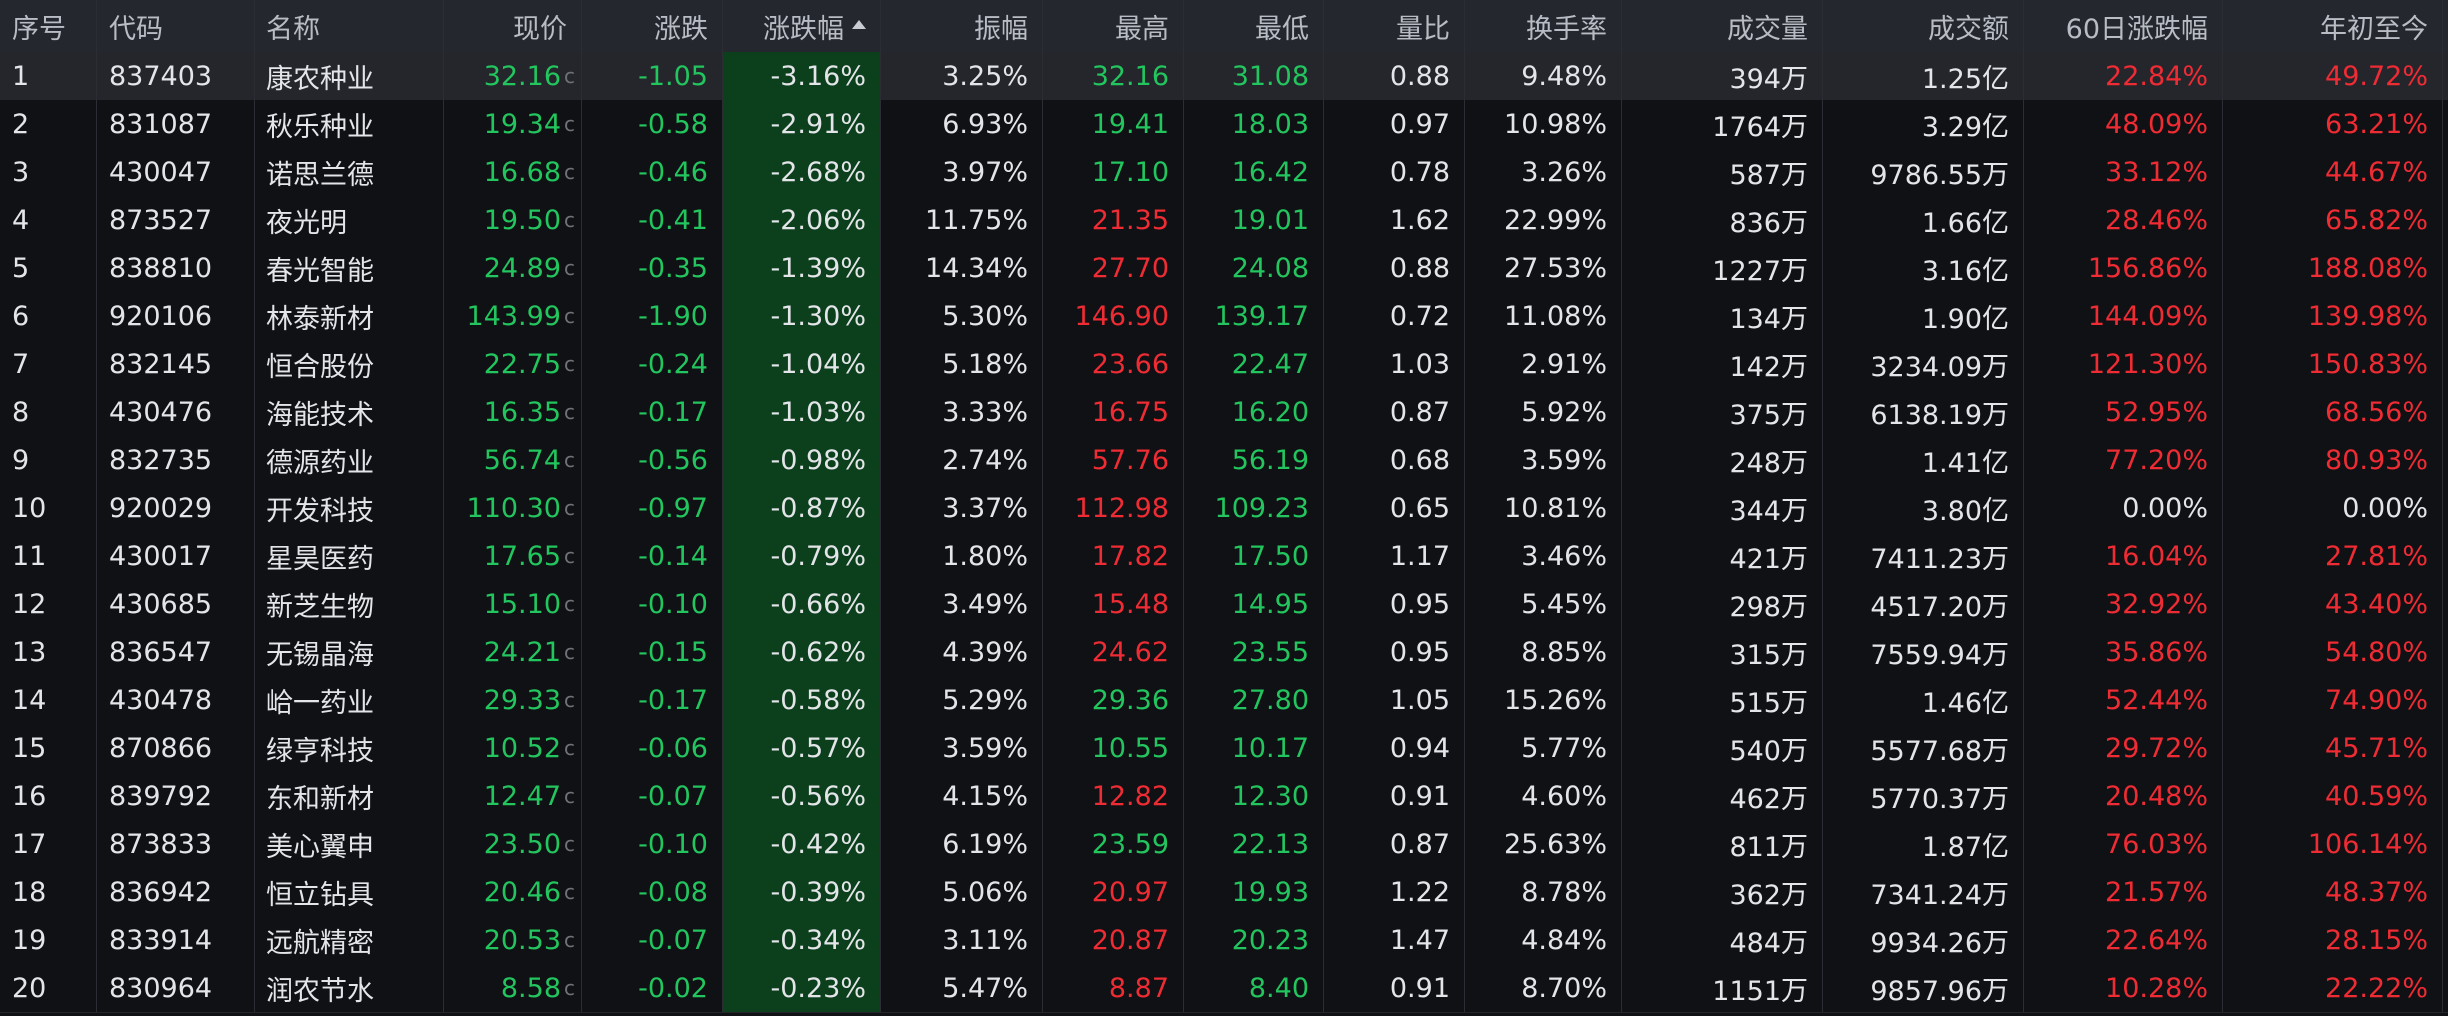 This screenshot has width=2448, height=1016. I want to click on cell-value: 4.84%, so click(1564, 940).